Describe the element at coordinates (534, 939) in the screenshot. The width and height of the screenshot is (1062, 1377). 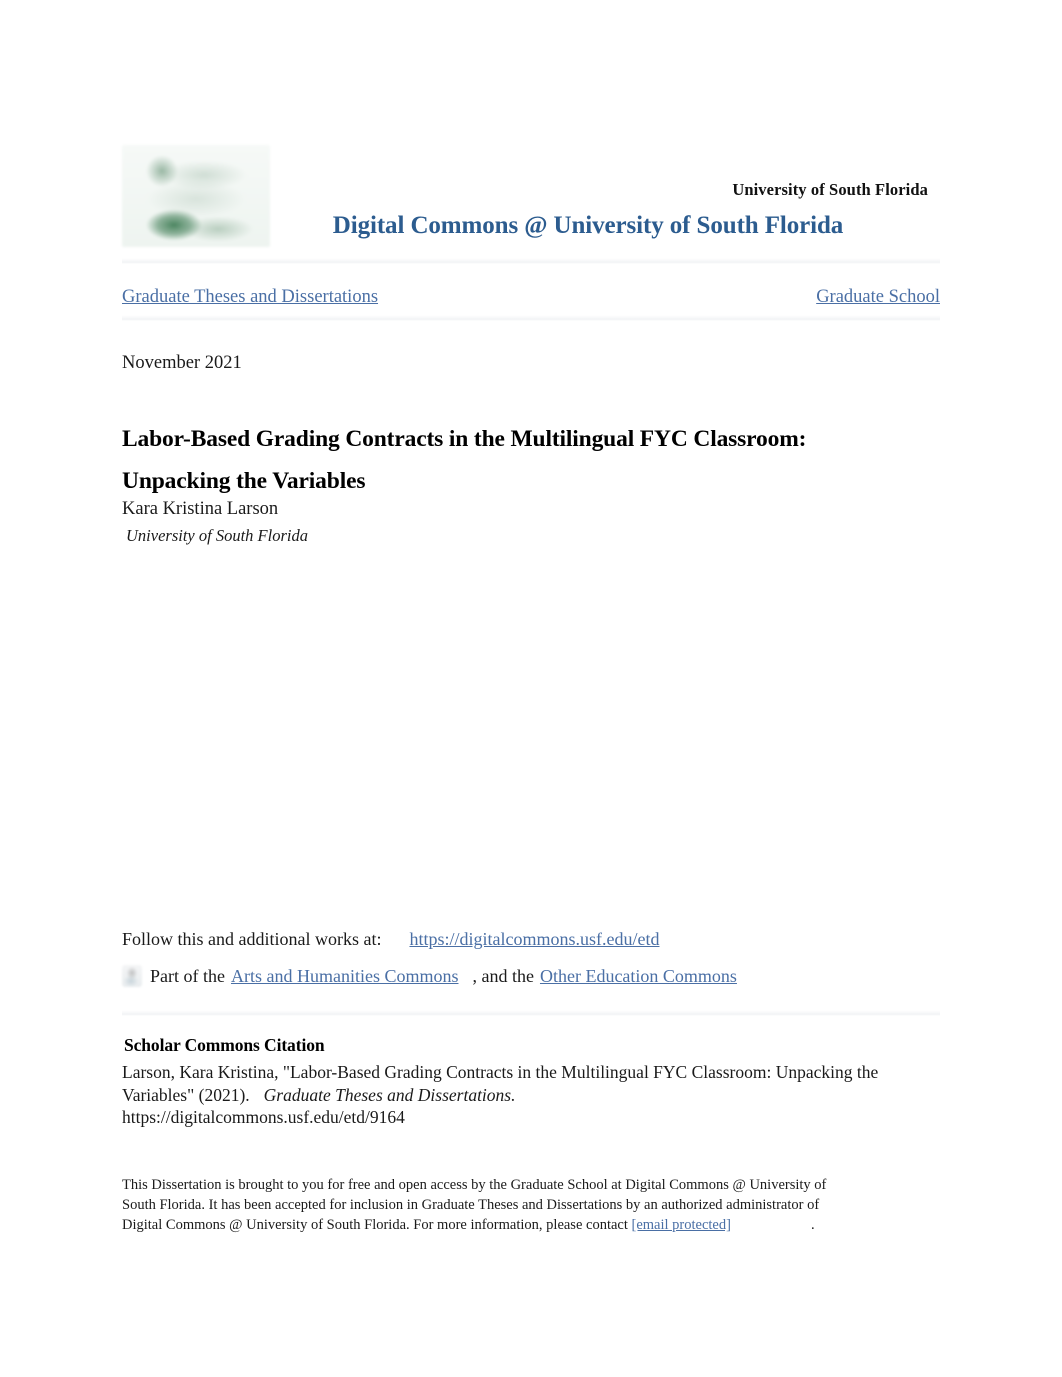
I see `follow-url-link: https://digitalcommons.usf.edu/etd` at that location.